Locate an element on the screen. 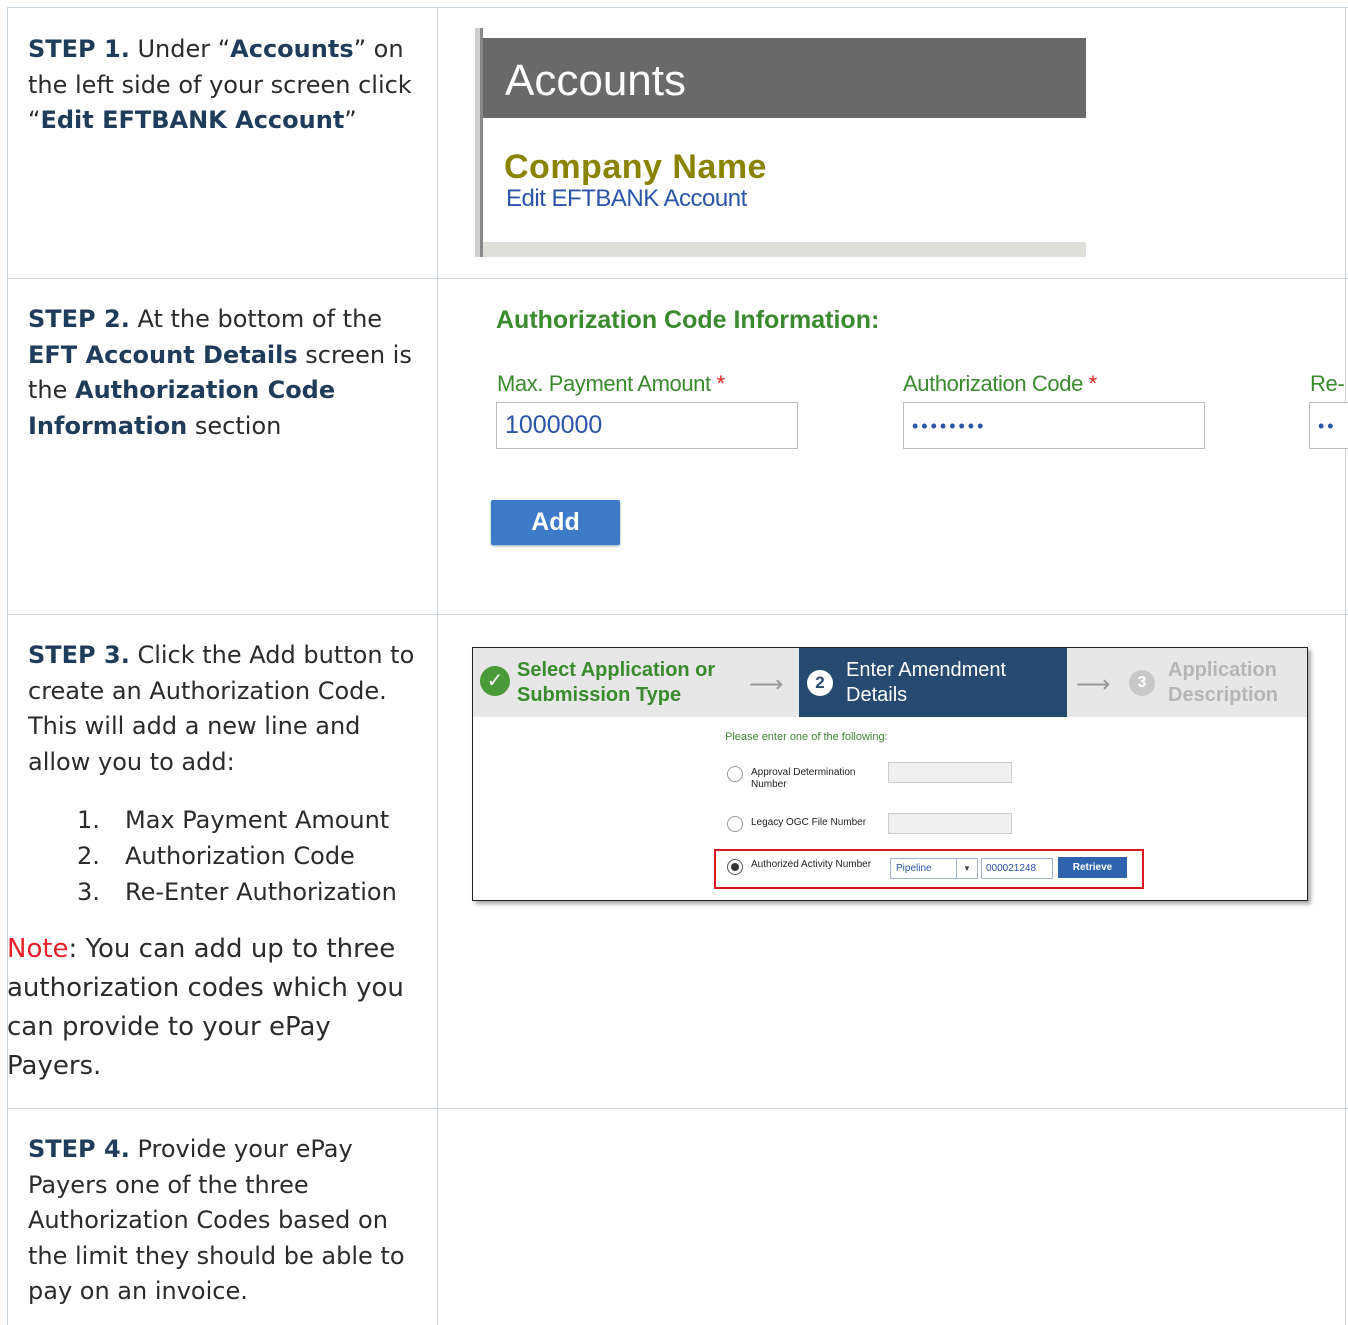  list-item: 2. Authorization Code is located at coordinates (237, 856).